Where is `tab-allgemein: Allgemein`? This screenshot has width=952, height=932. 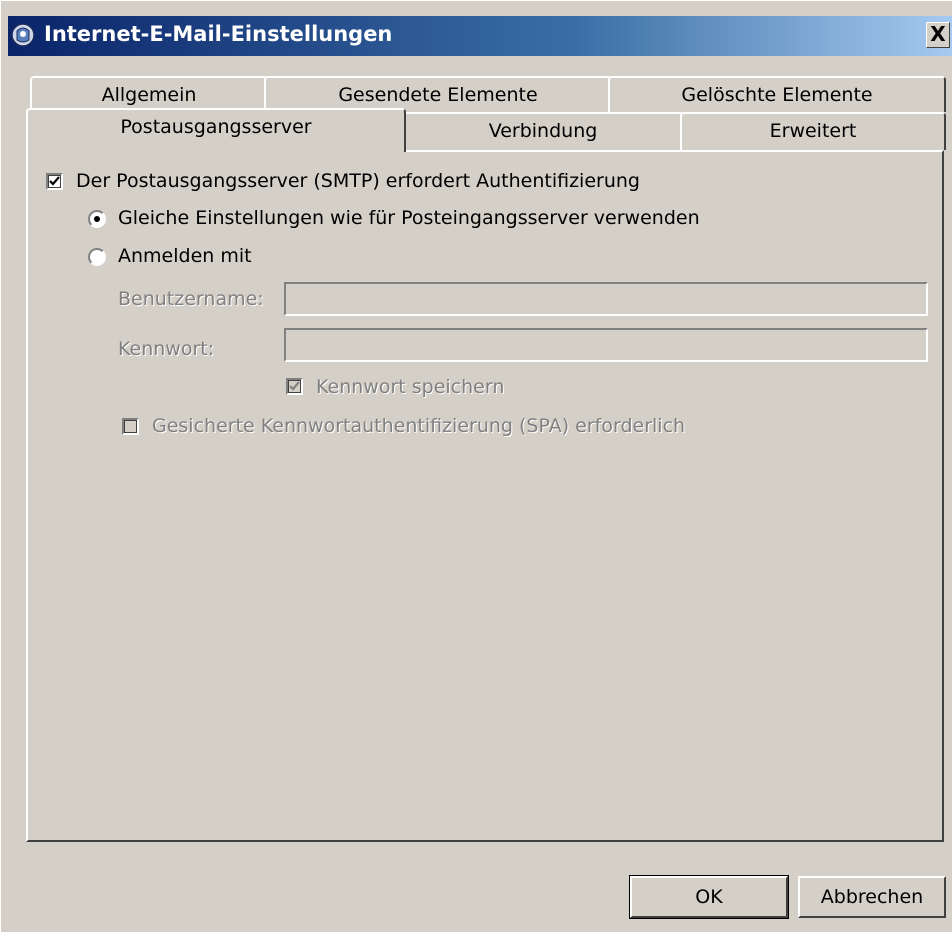 tab-allgemein: Allgemein is located at coordinates (149, 94).